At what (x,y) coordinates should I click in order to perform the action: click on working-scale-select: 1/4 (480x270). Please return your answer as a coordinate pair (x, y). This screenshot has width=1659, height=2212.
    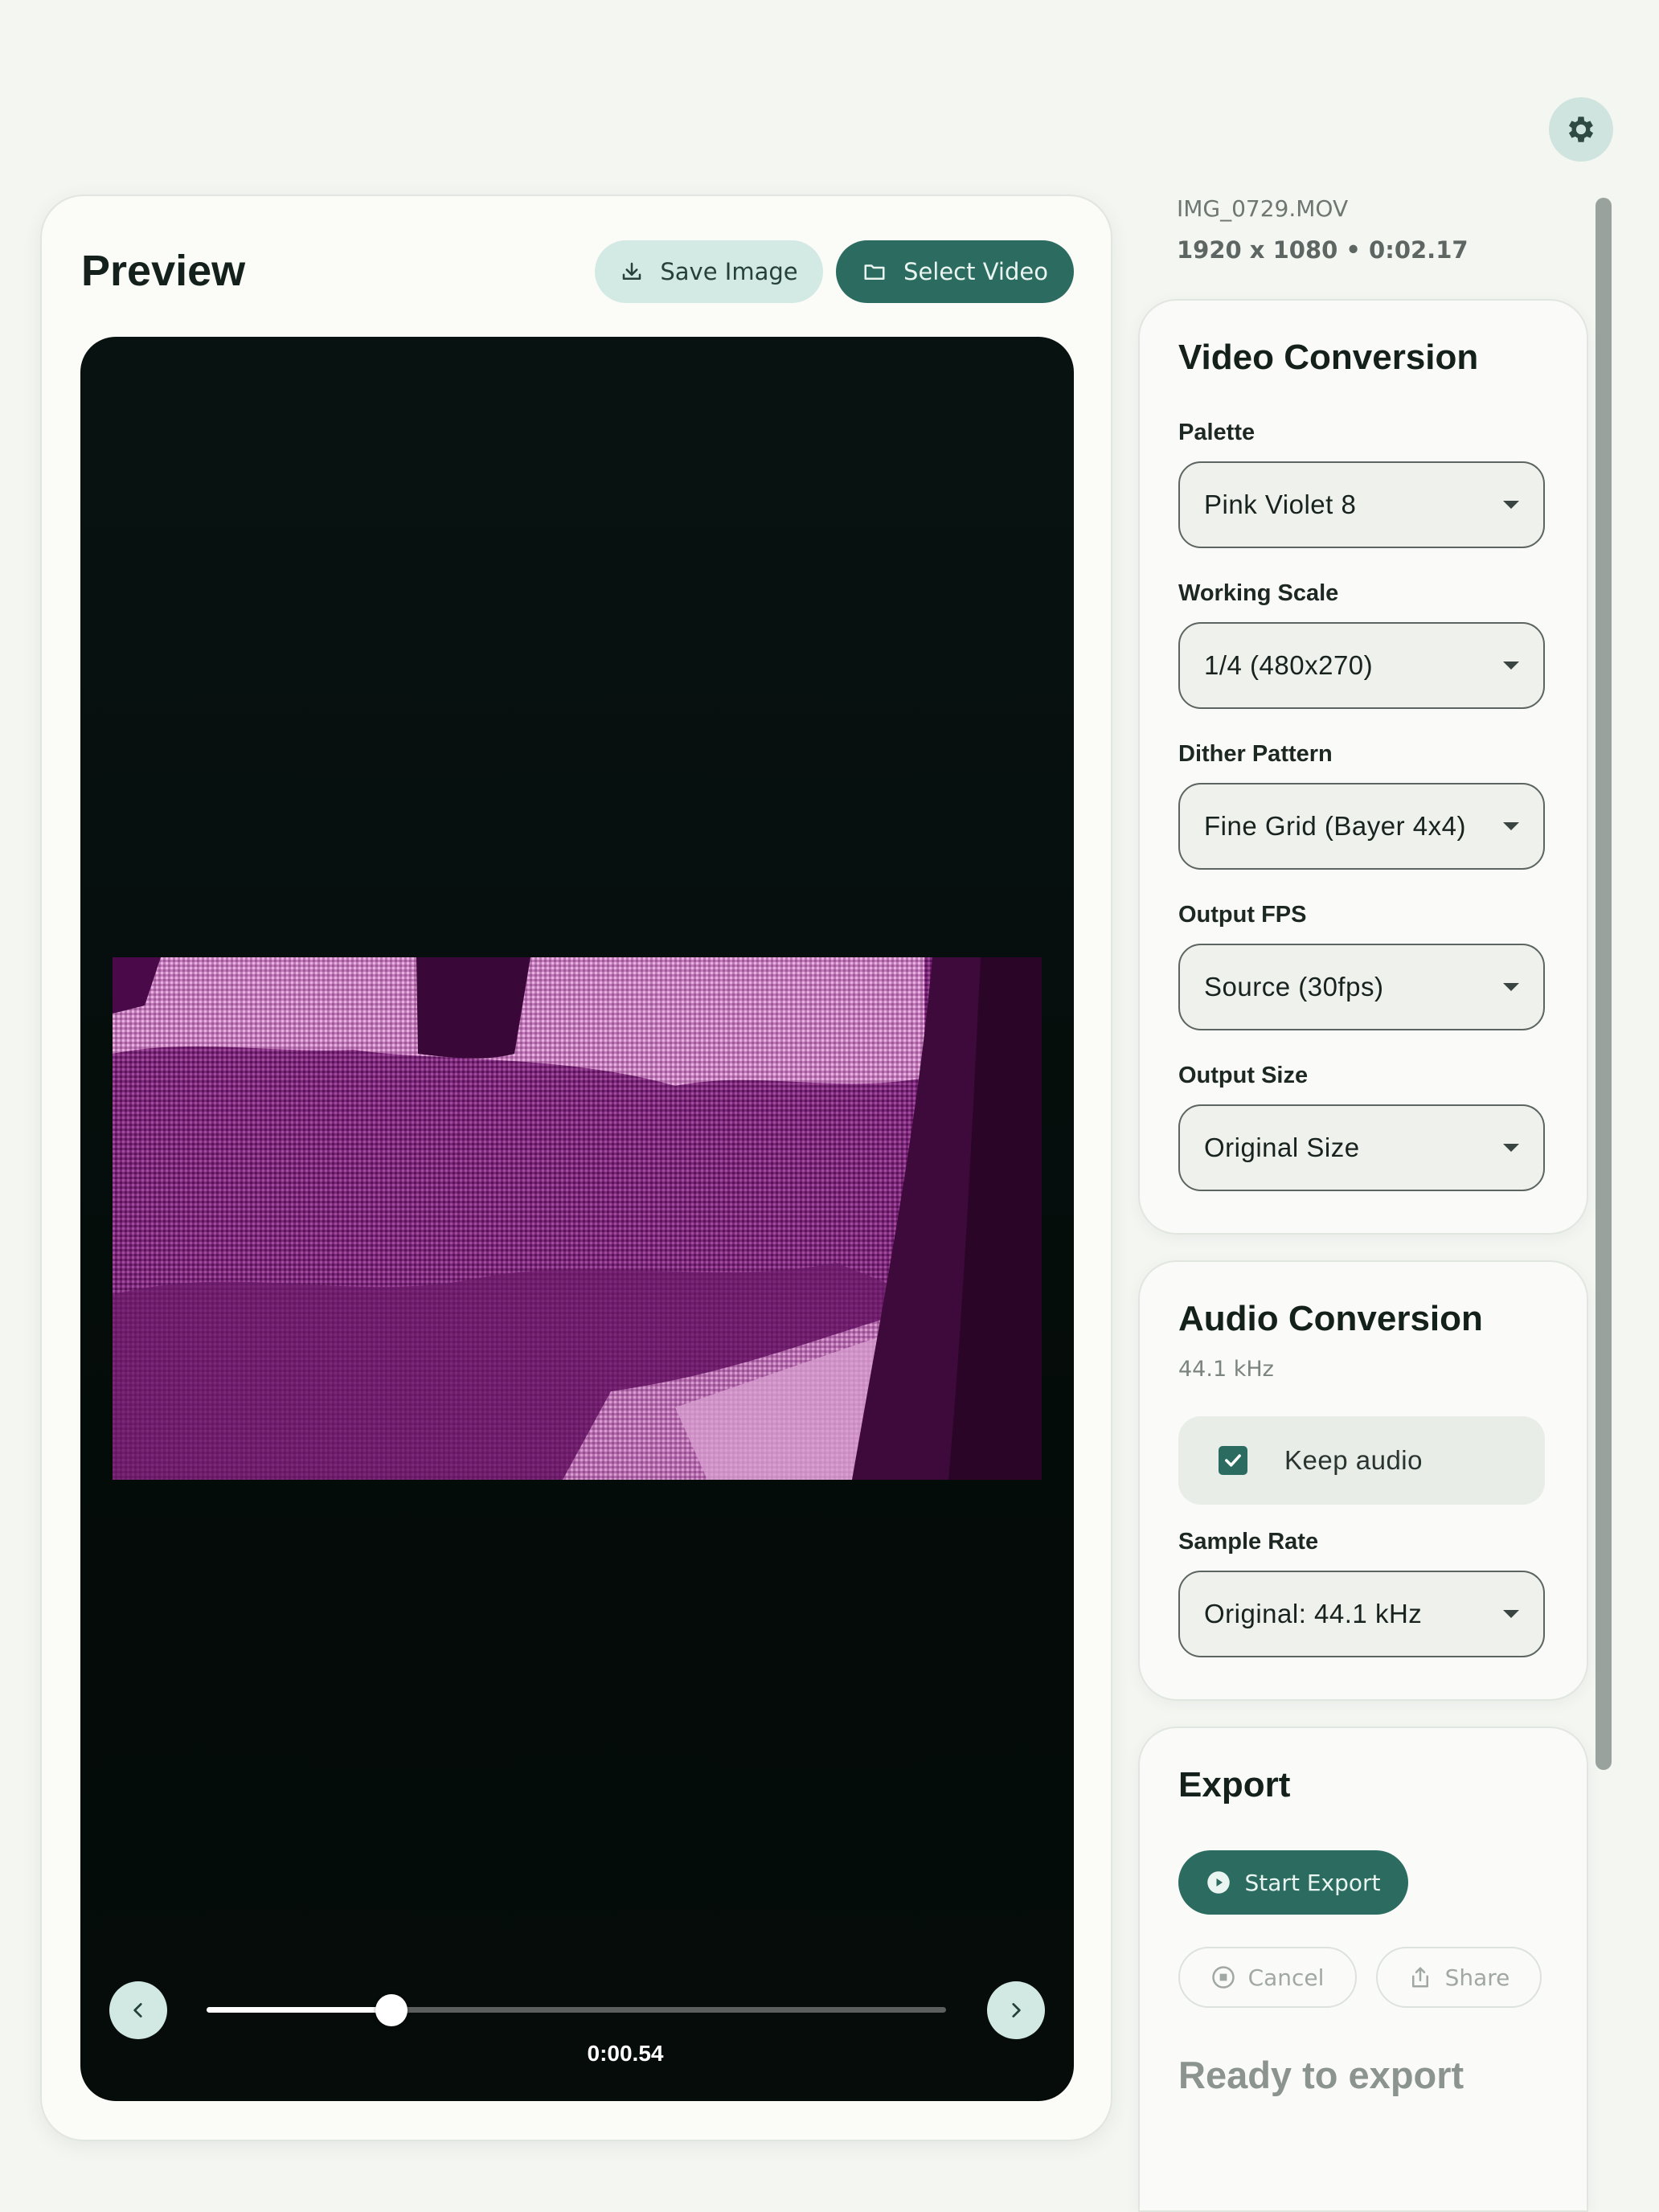
    Looking at the image, I should click on (1361, 665).